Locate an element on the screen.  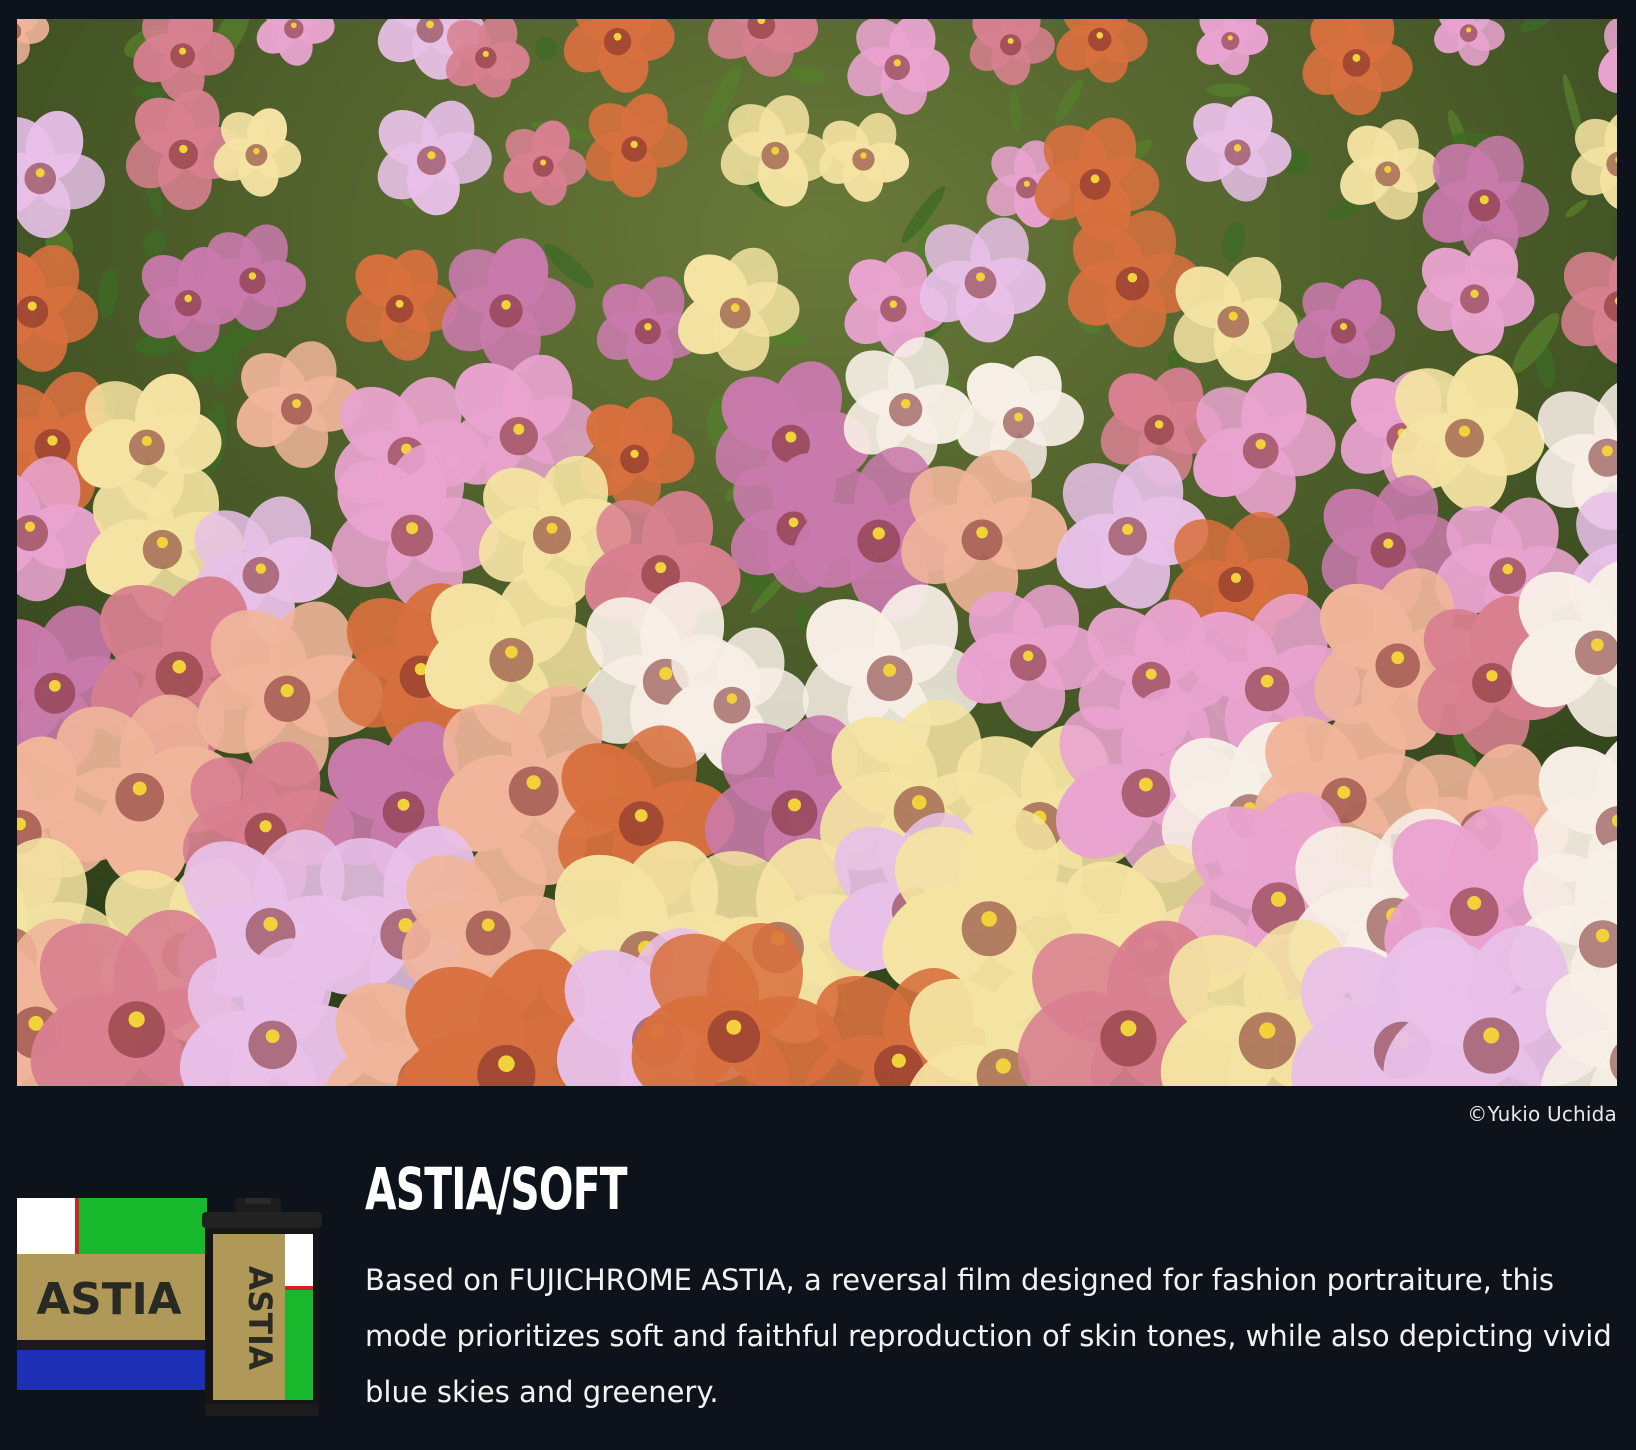
film-box-icon: ASTIA is located at coordinates (112, 1294).